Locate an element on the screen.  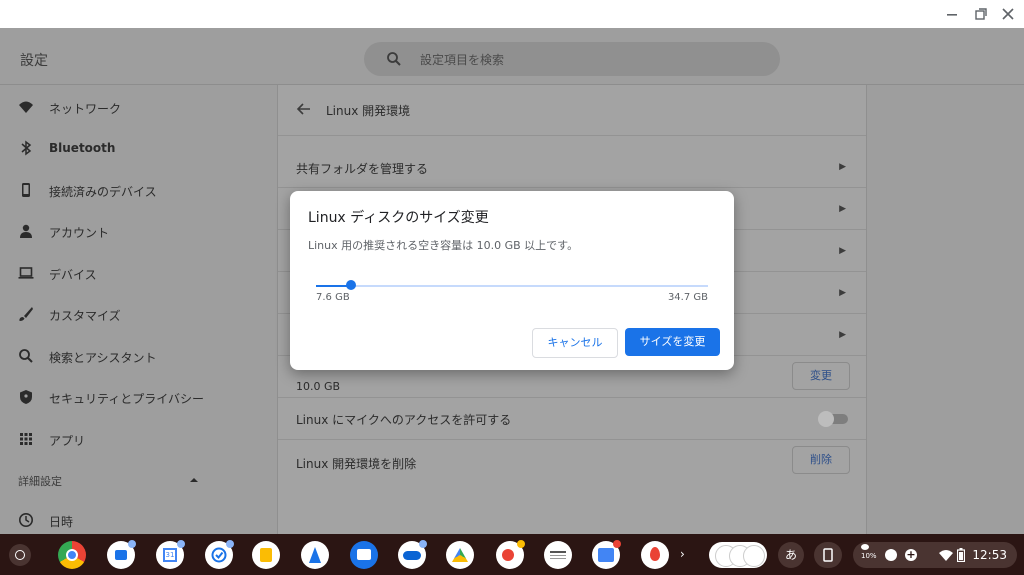
minimize-icon is located at coordinates (952, 14).